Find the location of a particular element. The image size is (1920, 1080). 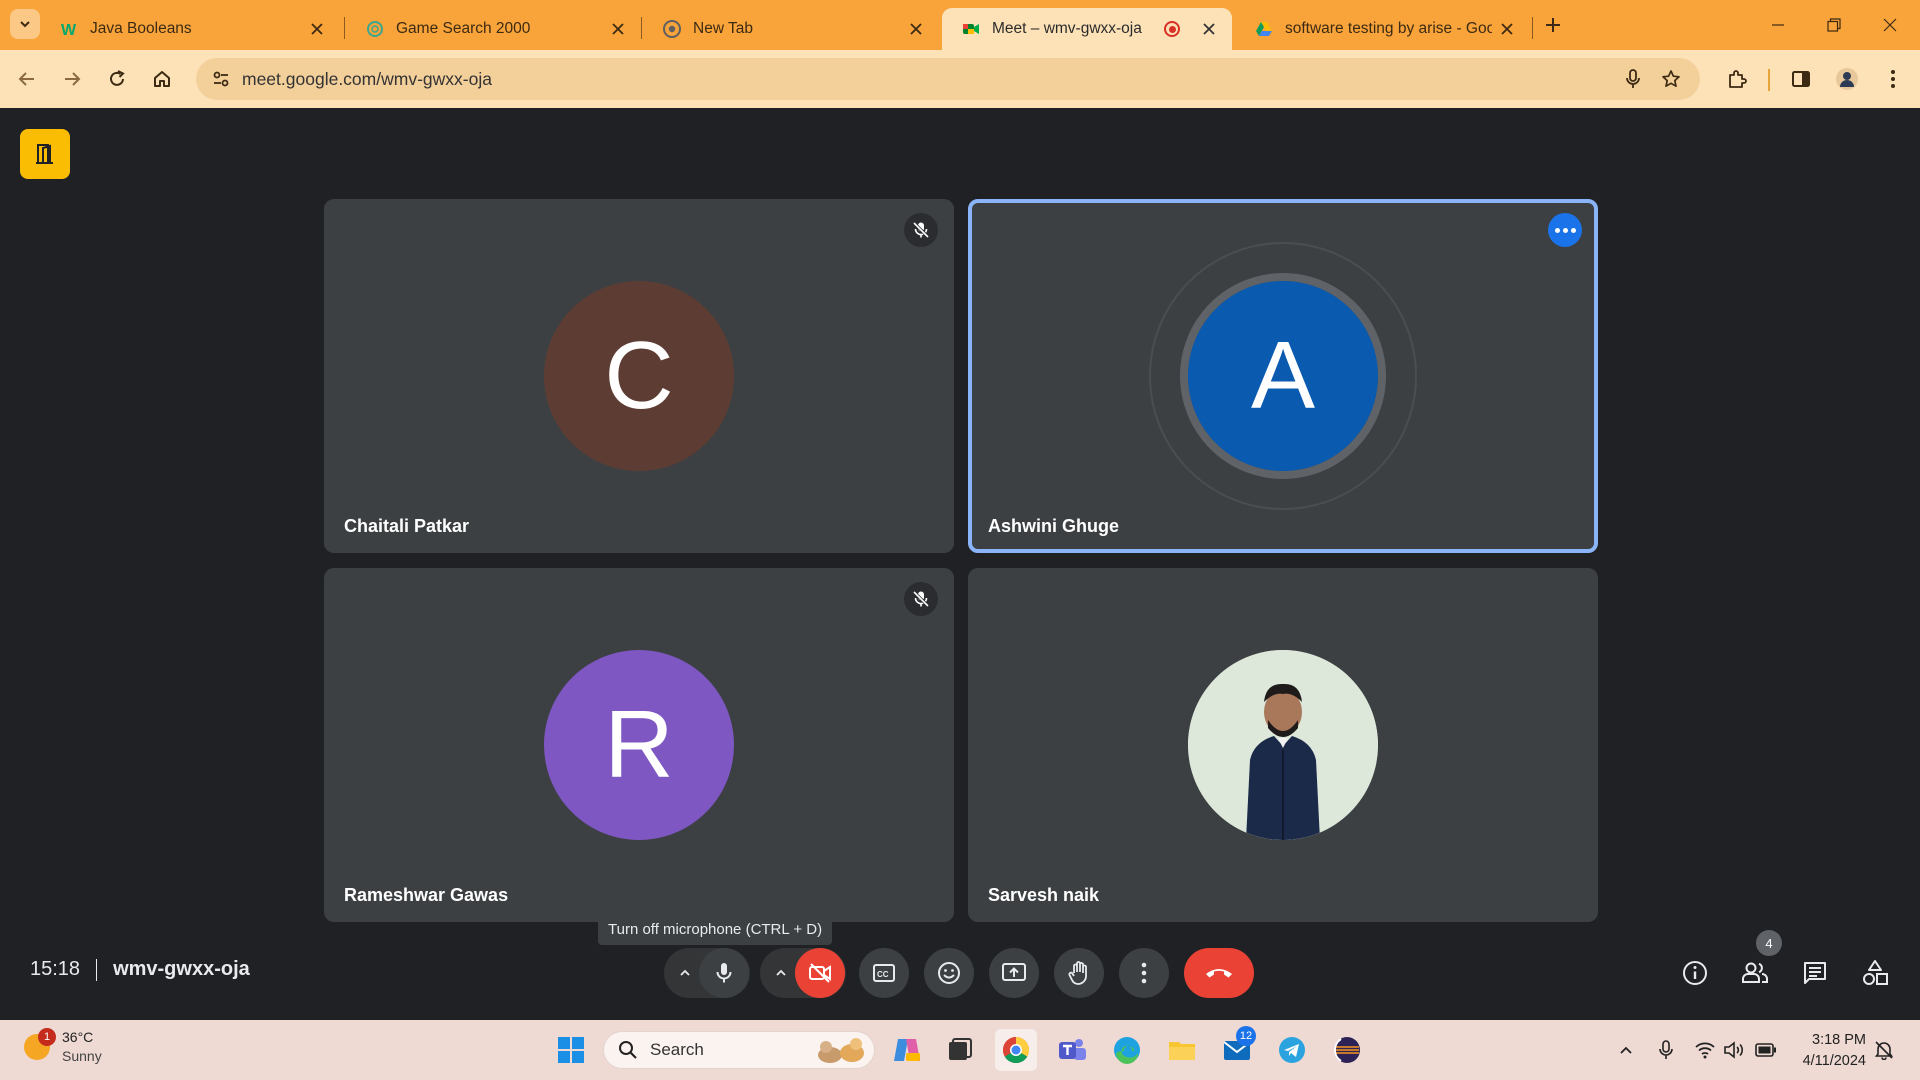

minimize-icon is located at coordinates (1778, 25).